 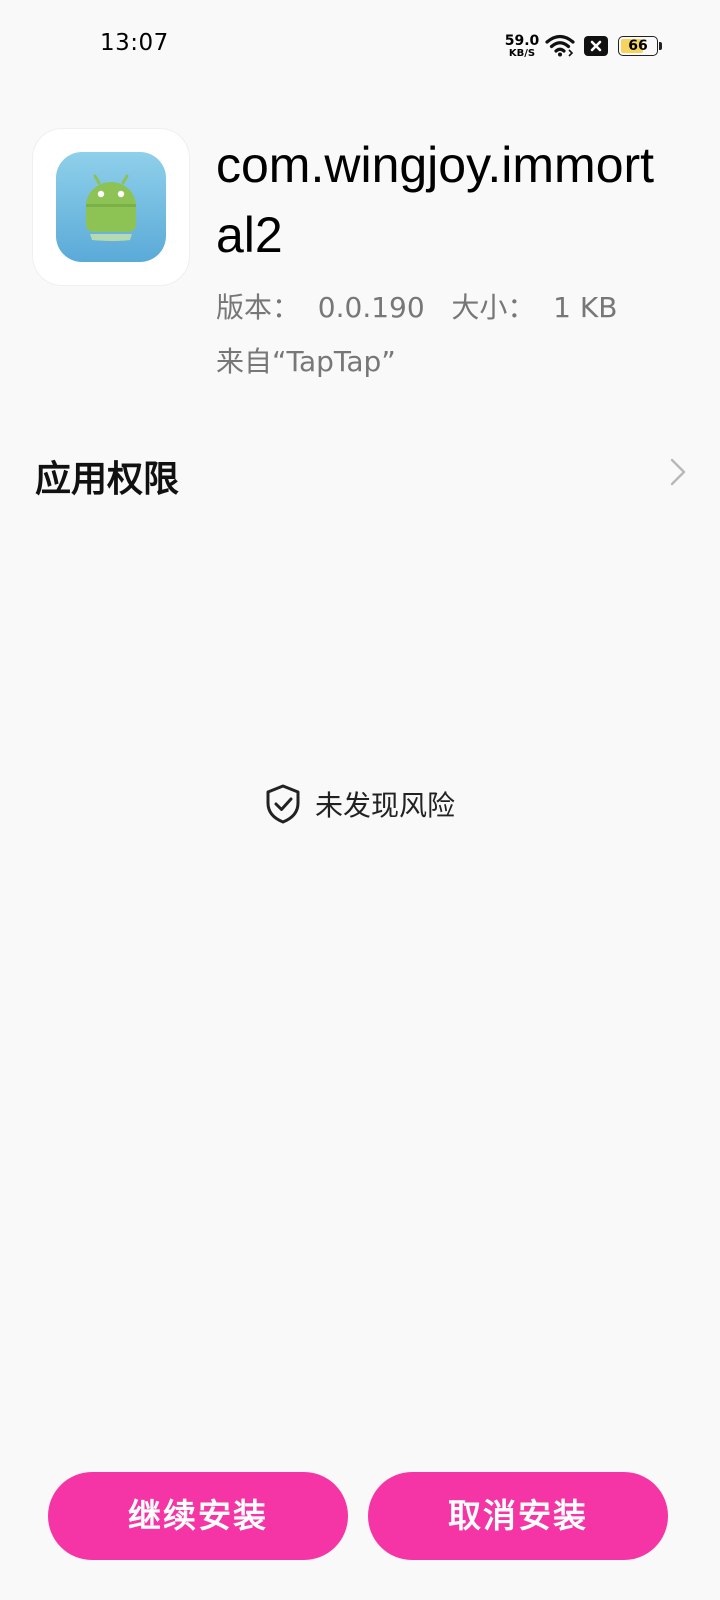 What do you see at coordinates (522, 53) in the screenshot?
I see `network-speed-unit: KB/S` at bounding box center [522, 53].